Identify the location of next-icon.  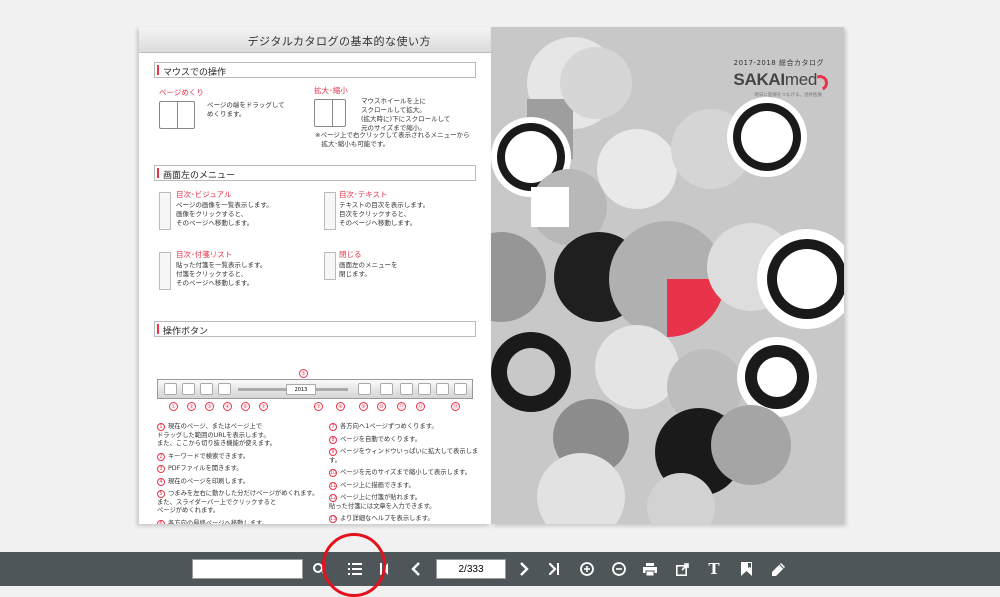
(386, 389).